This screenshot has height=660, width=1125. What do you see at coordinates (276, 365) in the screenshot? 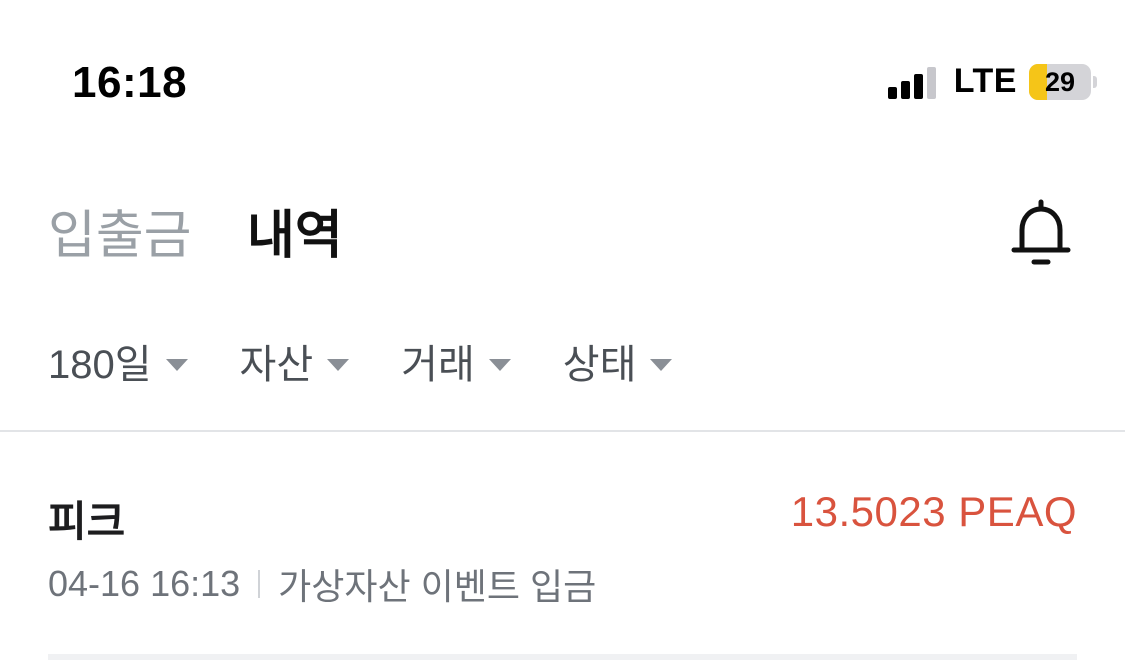
I see `filter-label: 자산` at bounding box center [276, 365].